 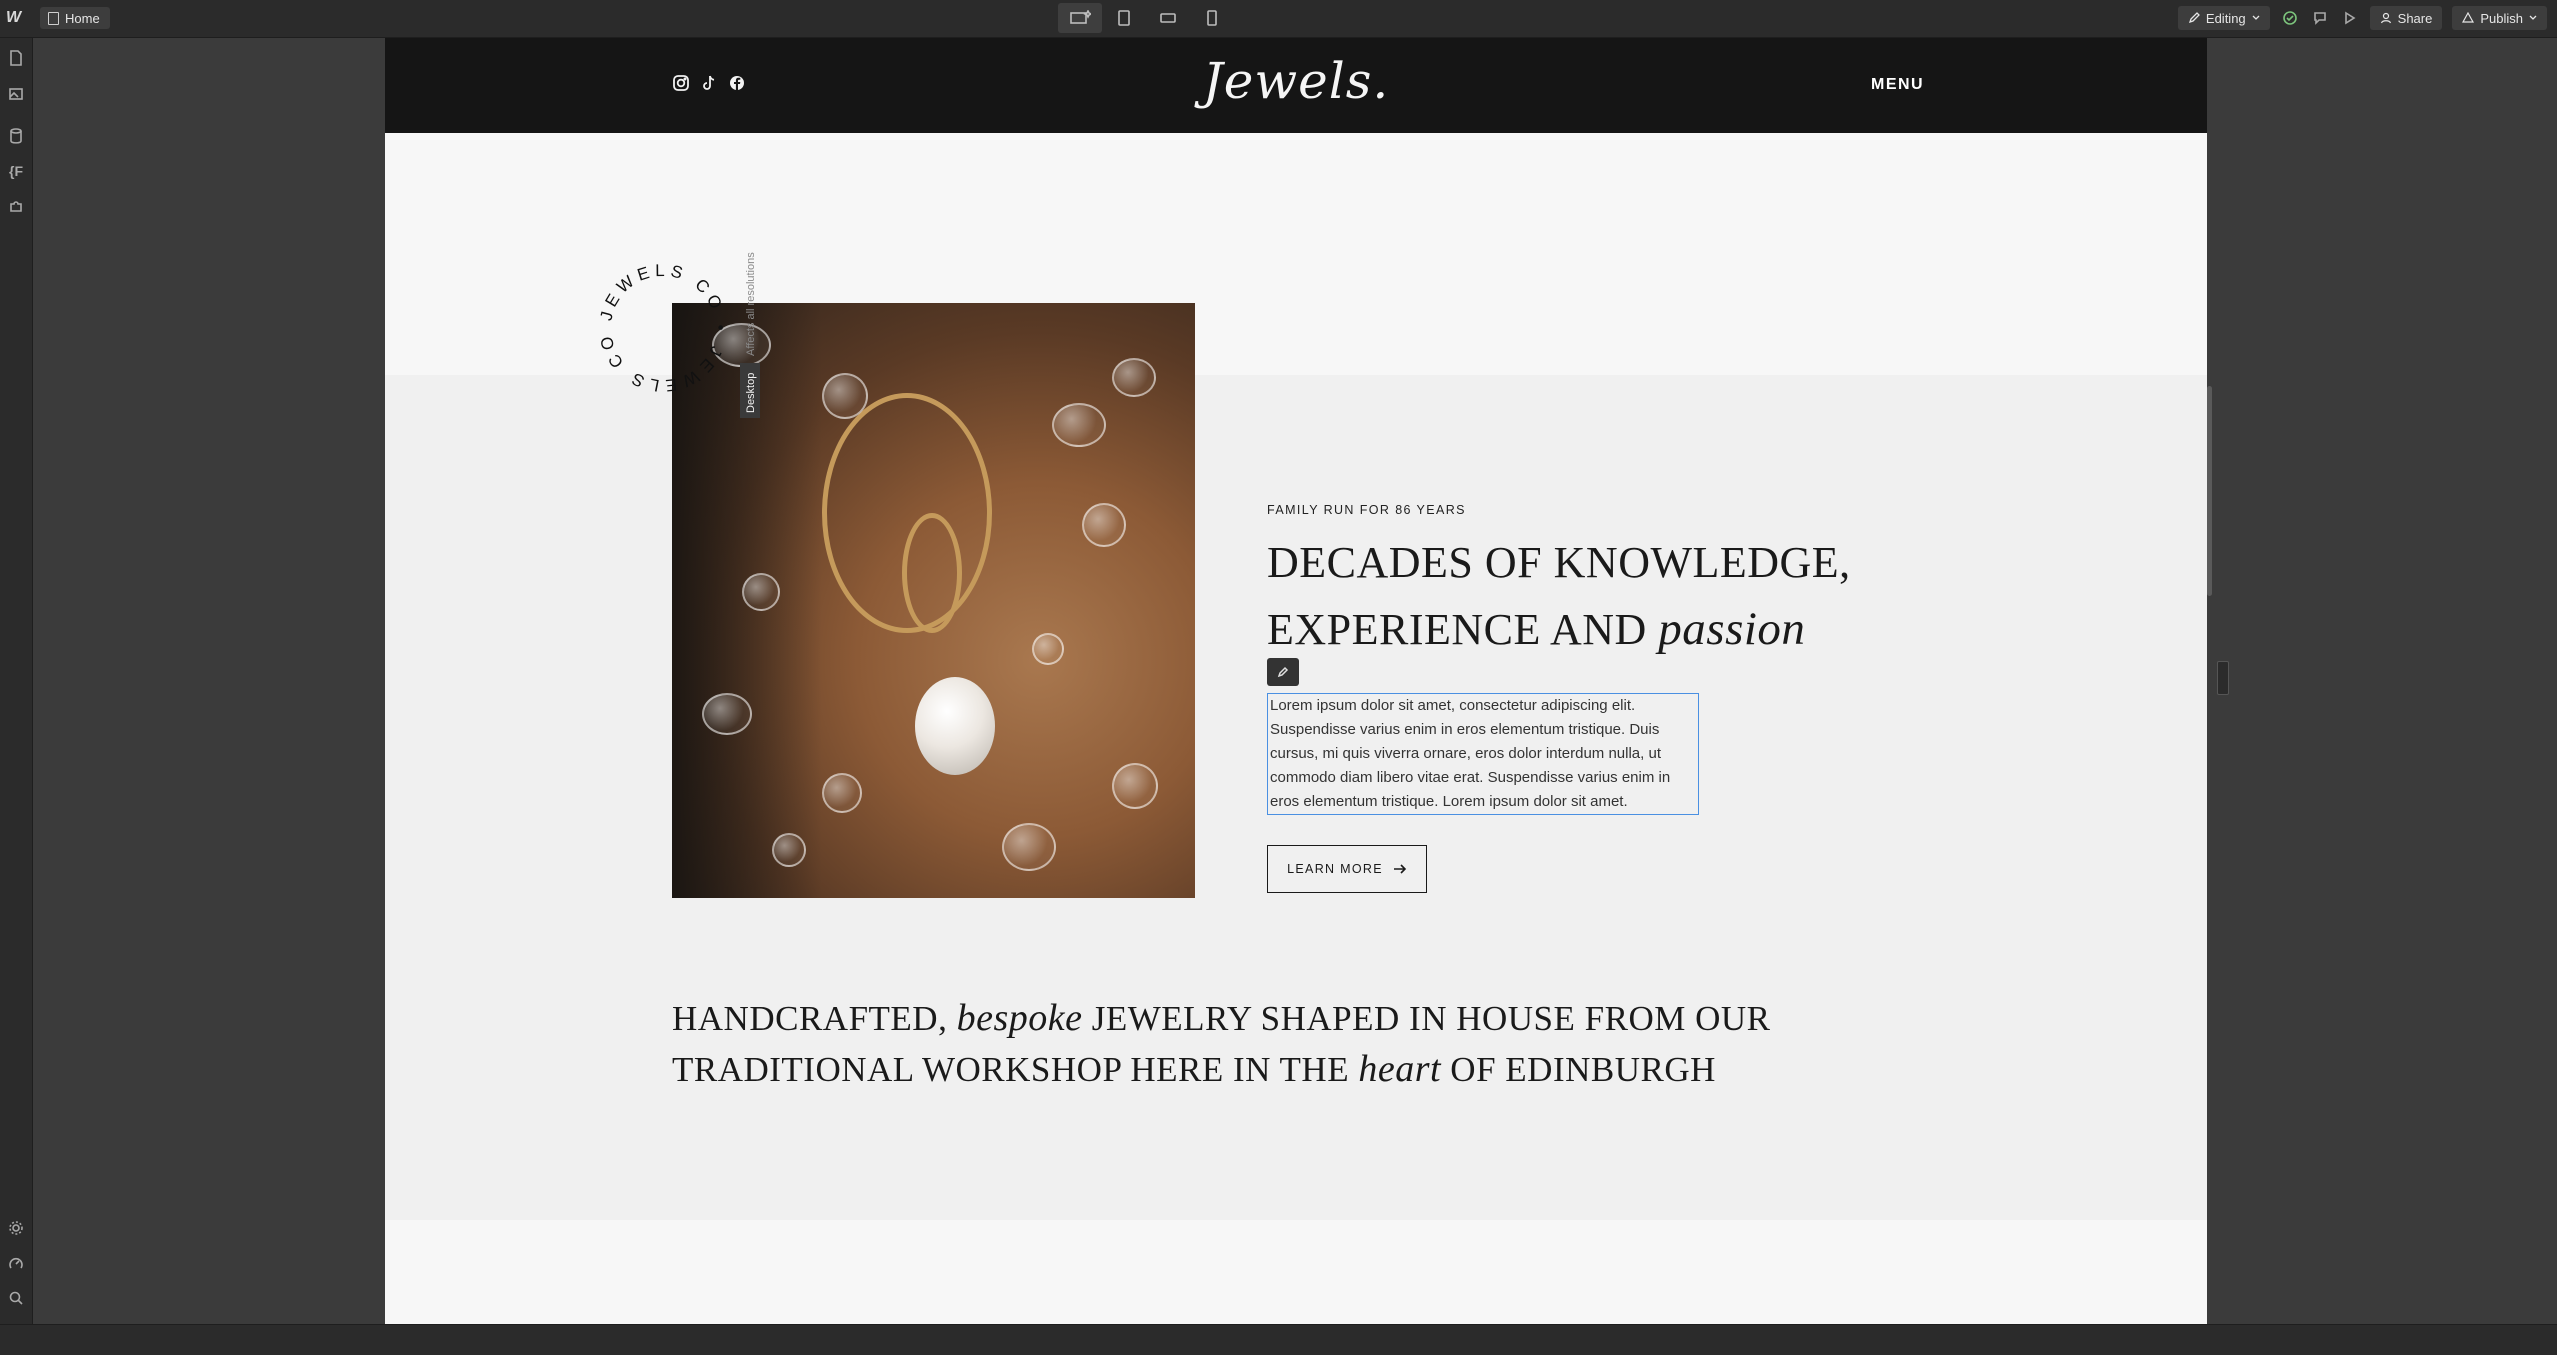 What do you see at coordinates (1400, 1069) in the screenshot?
I see `tagline-italic-heart: heart` at bounding box center [1400, 1069].